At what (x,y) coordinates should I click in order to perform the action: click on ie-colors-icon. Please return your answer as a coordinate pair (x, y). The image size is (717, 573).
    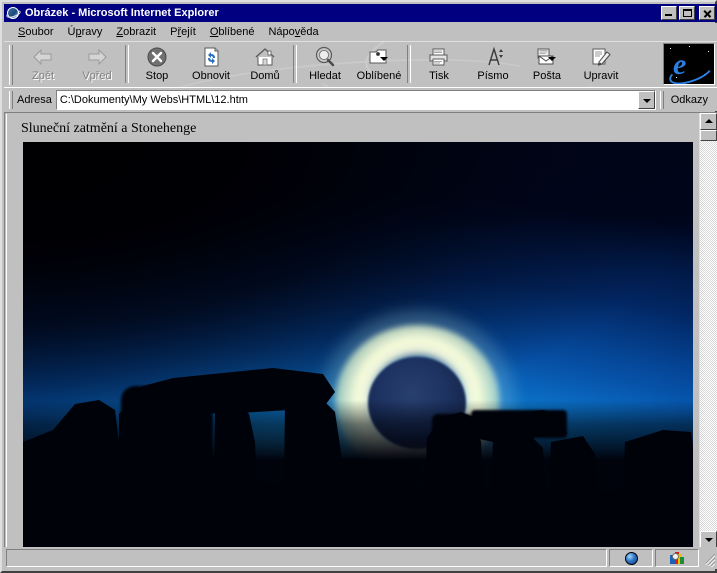
    Looking at the image, I should click on (677, 558).